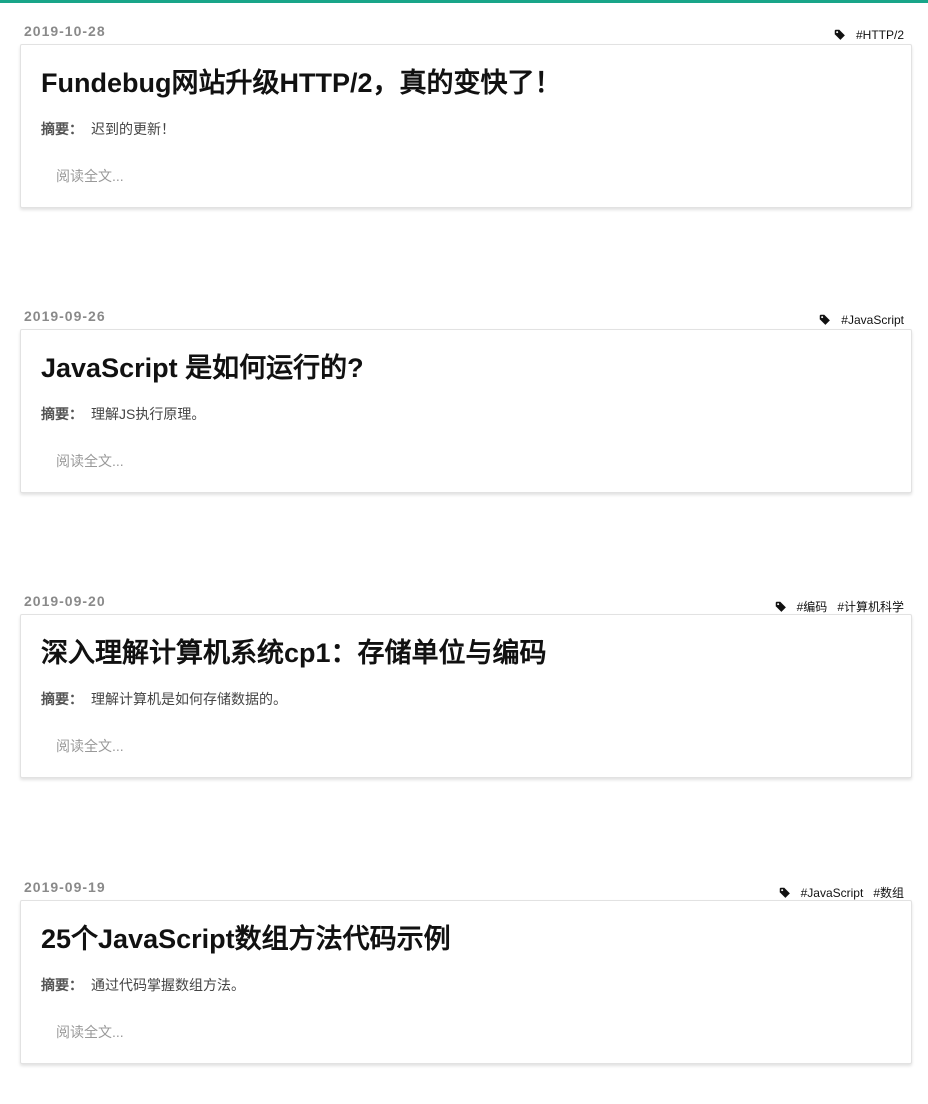 This screenshot has height=1104, width=928. Describe the element at coordinates (65, 31) in the screenshot. I see `post-date: 2019-10-28` at that location.